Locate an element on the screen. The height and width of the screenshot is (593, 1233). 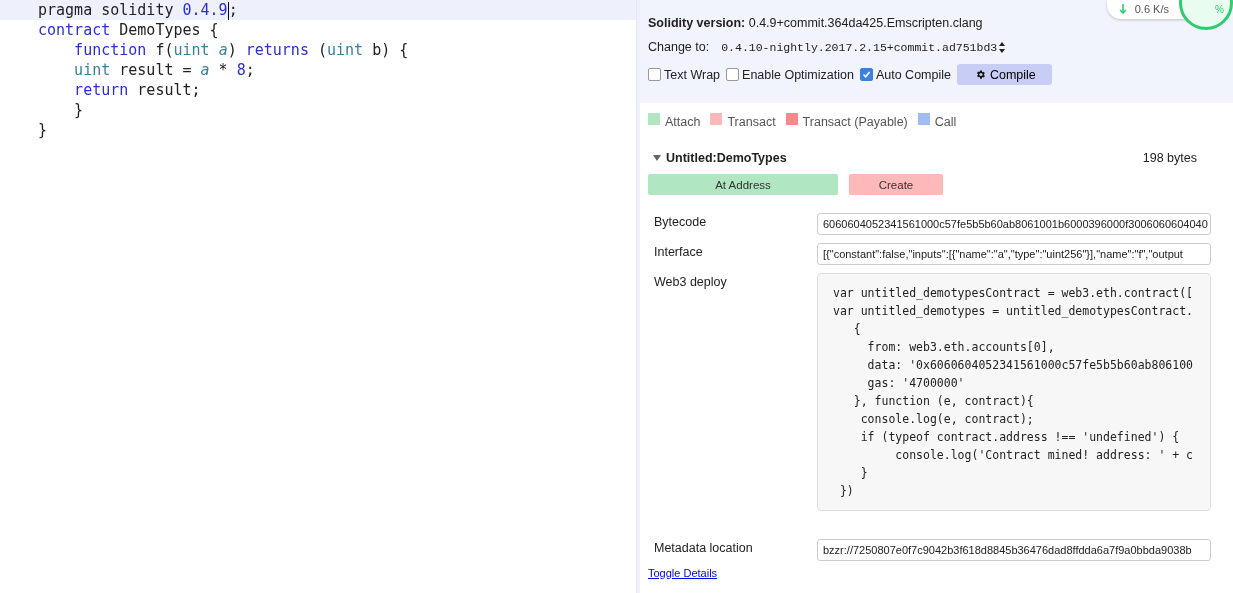
value-field: bzzr://7250807e0f7c9042b3f618d8845b36476dad8ffdda6a7f9a0bbda9038b is located at coordinates (1014, 550).